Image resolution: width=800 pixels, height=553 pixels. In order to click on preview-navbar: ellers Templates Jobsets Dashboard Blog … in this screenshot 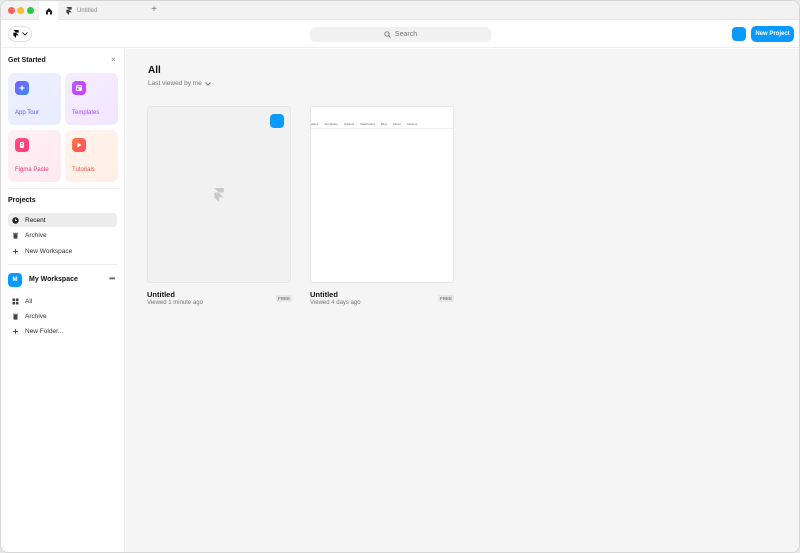, I will do `click(382, 124)`.